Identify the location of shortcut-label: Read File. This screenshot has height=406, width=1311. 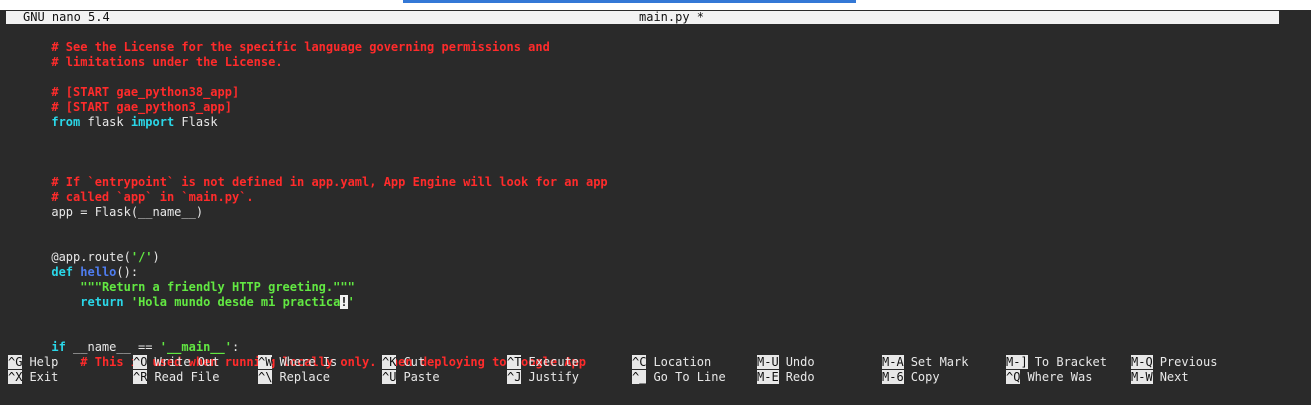
(187, 377).